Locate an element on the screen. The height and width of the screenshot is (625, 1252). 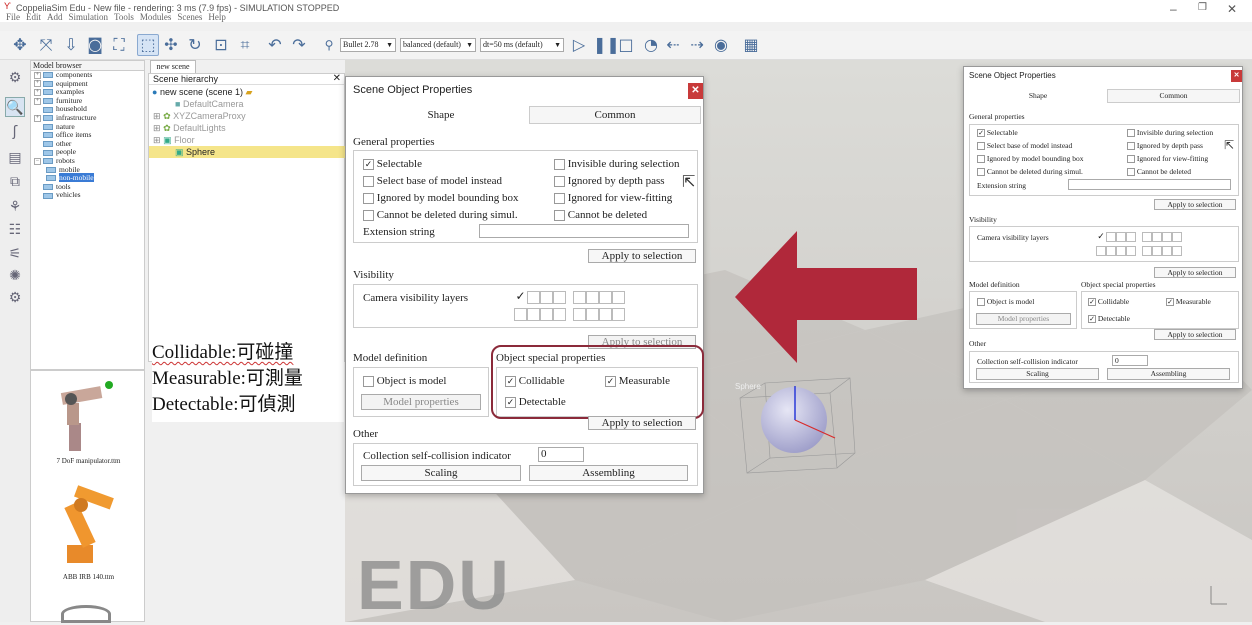
tree-item: + examples is located at coordinates (87, 92).